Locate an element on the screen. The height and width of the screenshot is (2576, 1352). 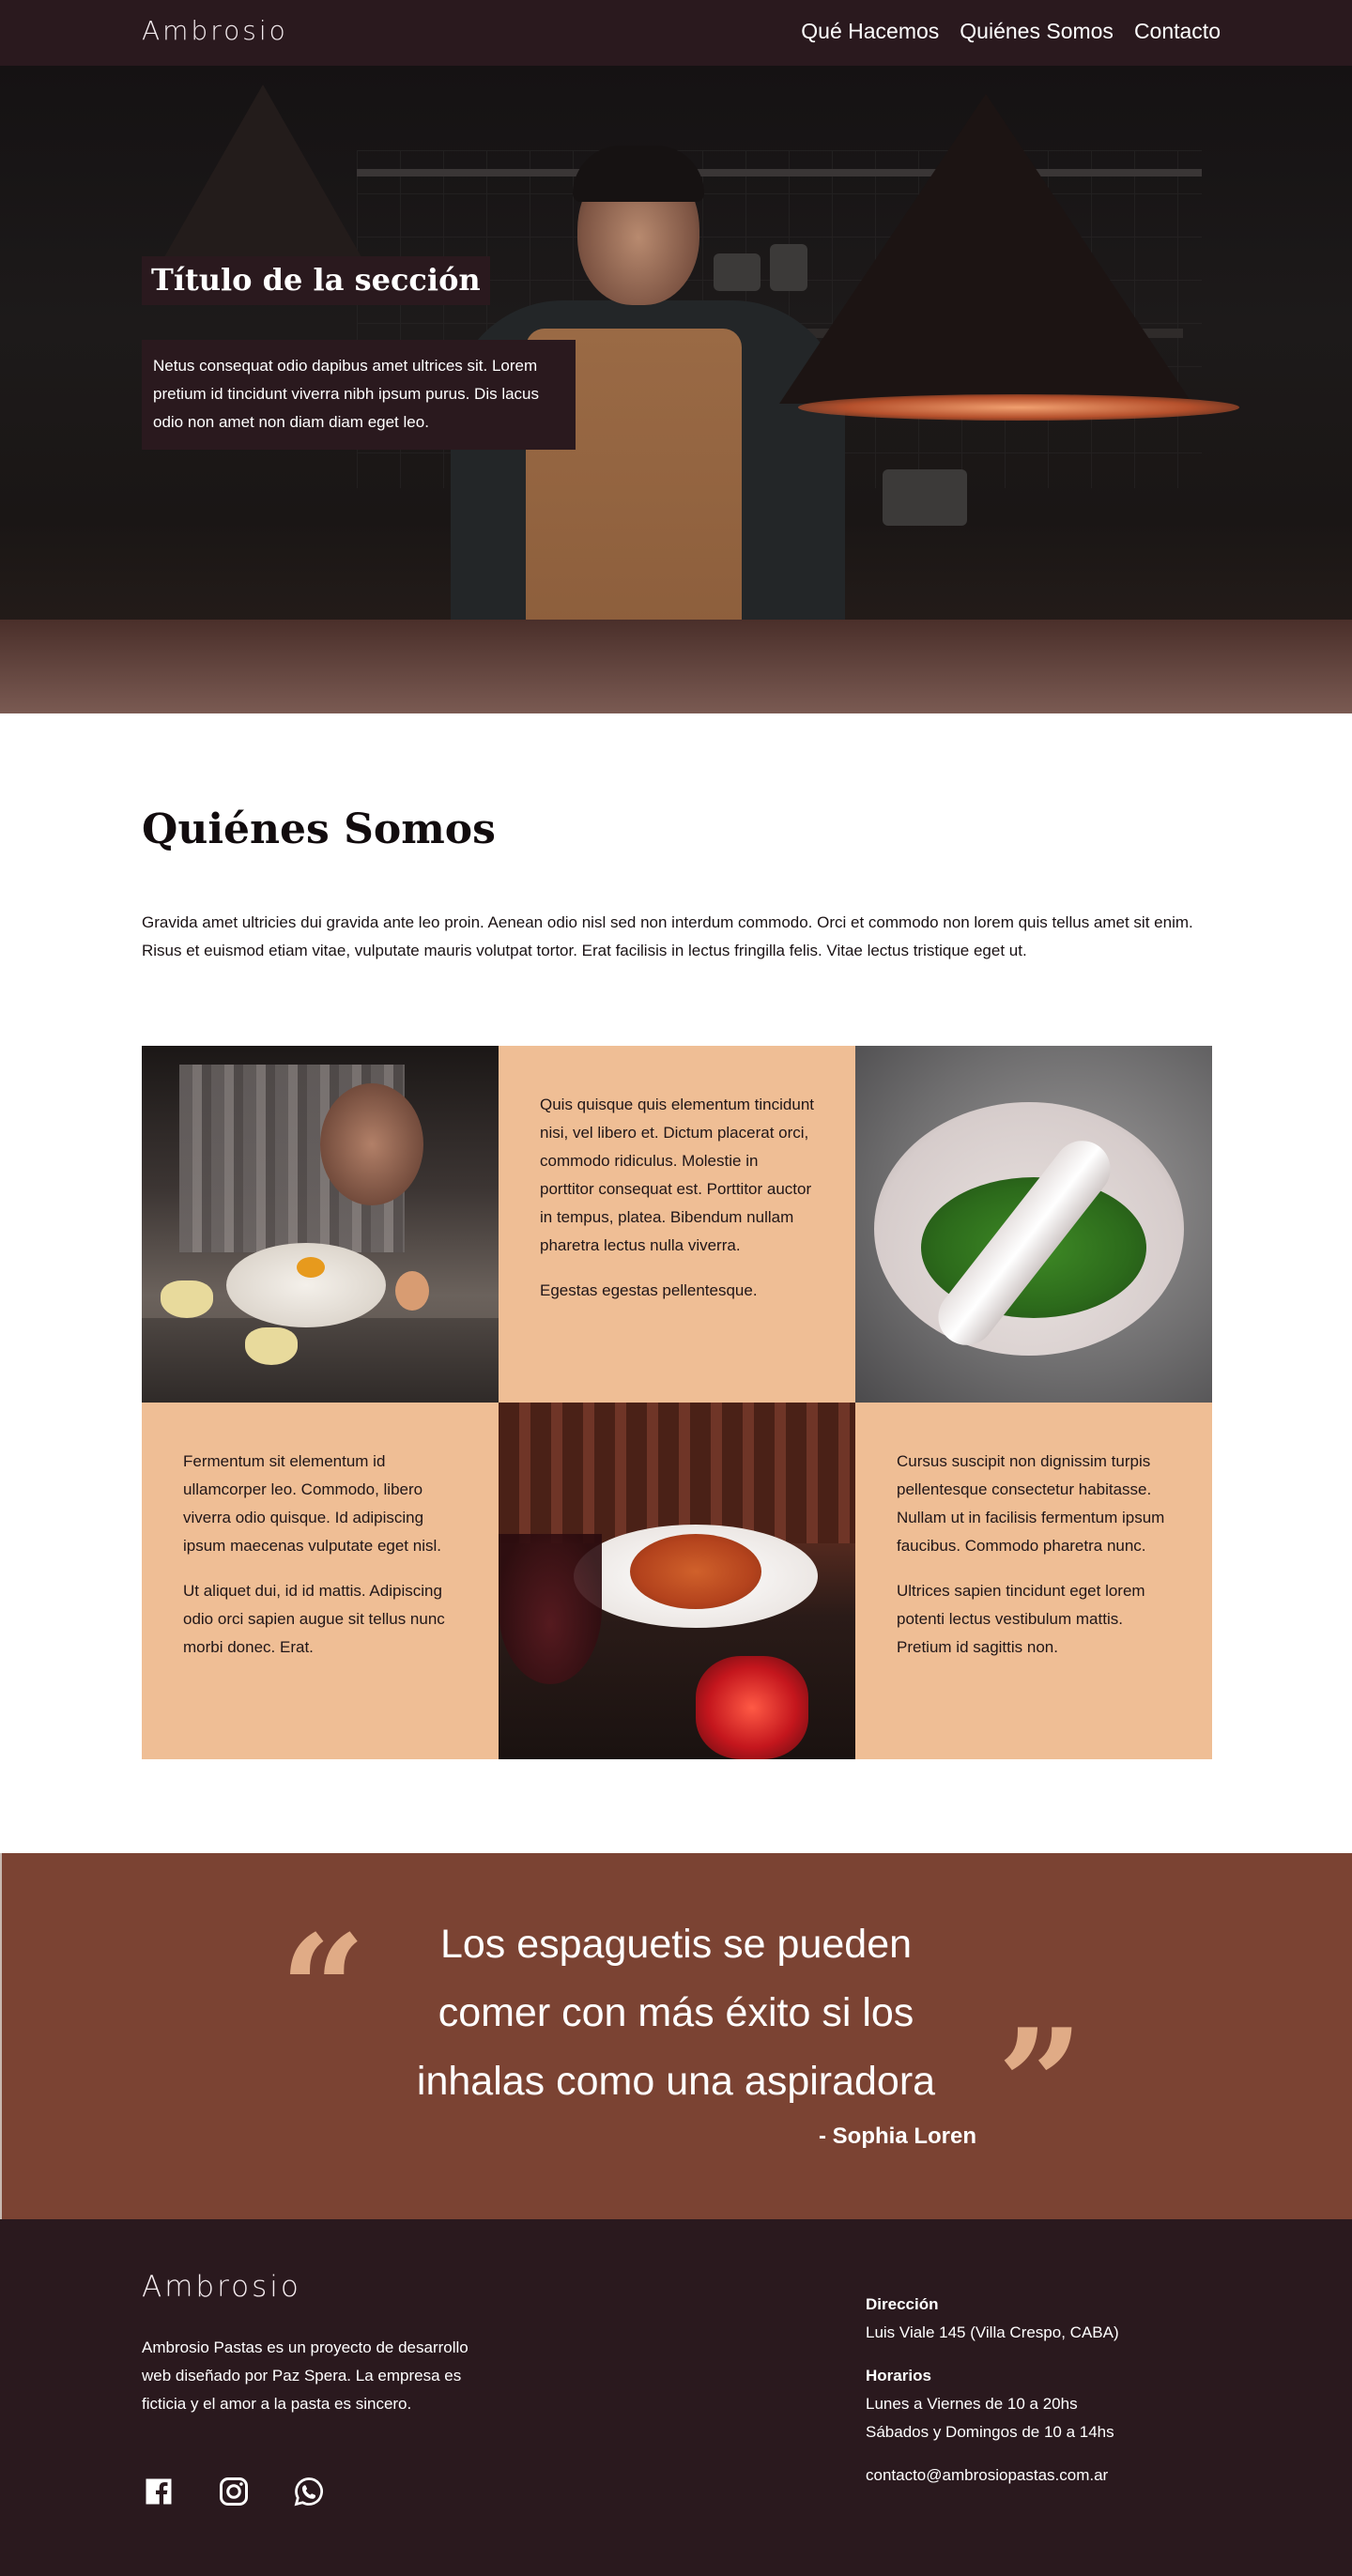
whatsapp-icon is located at coordinates (309, 2492).